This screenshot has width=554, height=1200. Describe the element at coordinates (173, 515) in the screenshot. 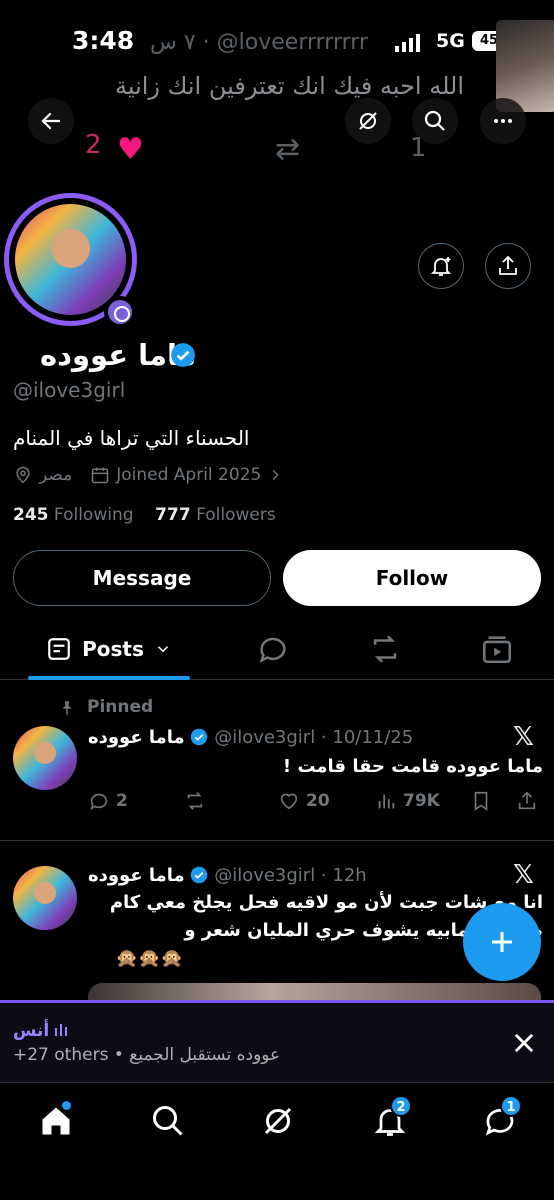

I see `followers-count: 777` at that location.